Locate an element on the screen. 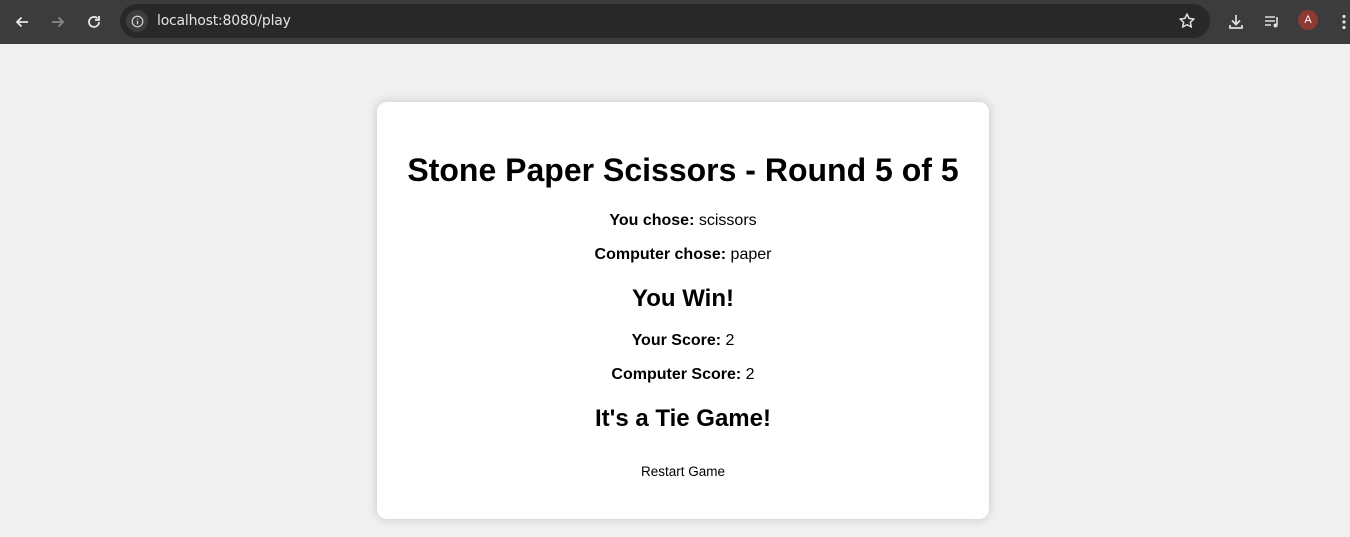  player-score-row: Your Score: 2 is located at coordinates (683, 341).